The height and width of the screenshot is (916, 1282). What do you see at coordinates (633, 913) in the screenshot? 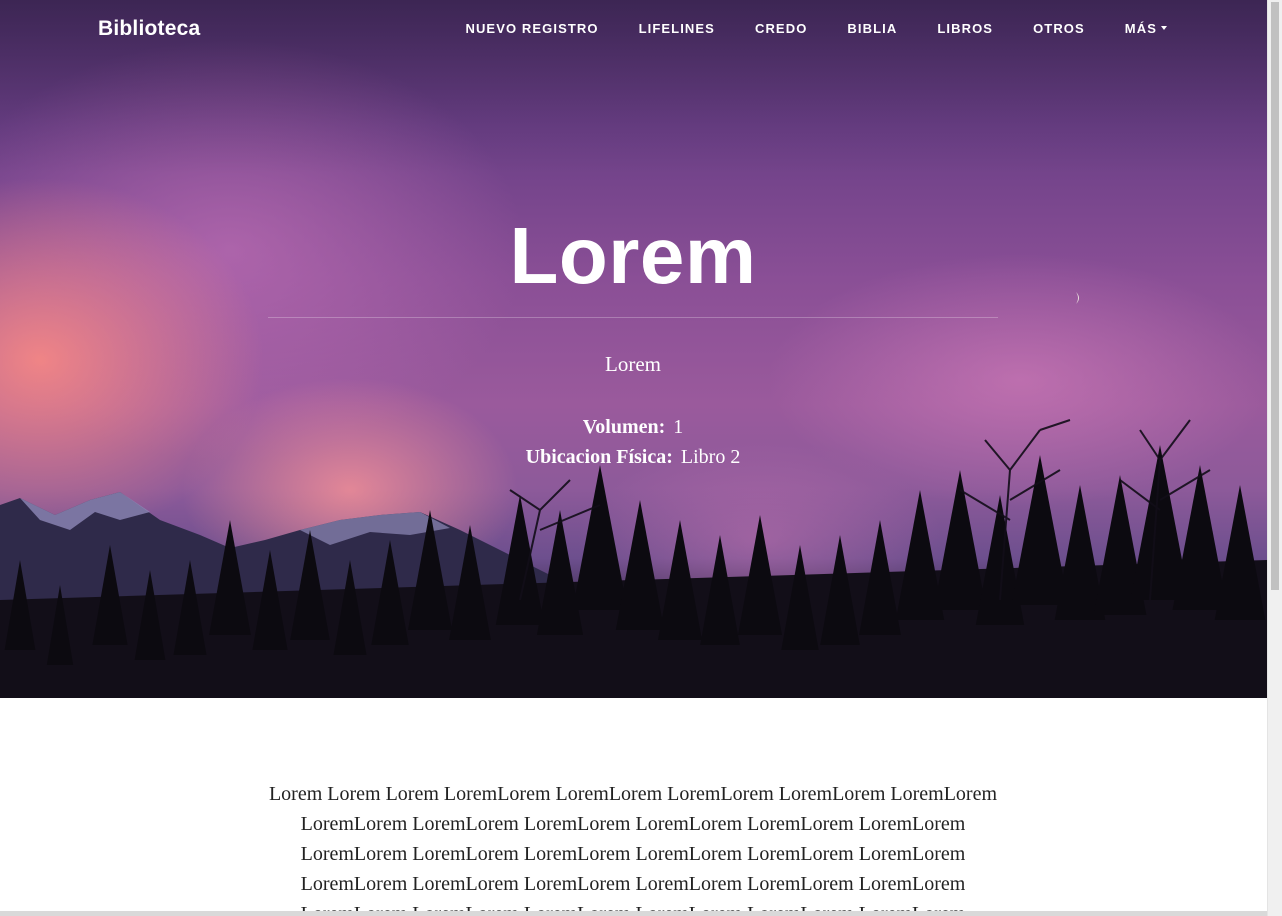
I see `horizontal-scrollbar` at bounding box center [633, 913].